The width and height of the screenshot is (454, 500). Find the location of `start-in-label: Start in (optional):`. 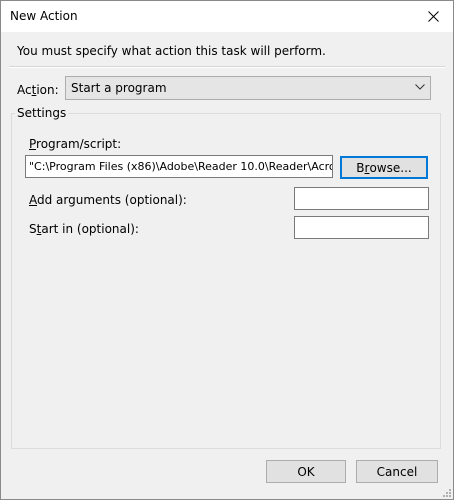

start-in-label: Start in (optional): is located at coordinates (84, 229).